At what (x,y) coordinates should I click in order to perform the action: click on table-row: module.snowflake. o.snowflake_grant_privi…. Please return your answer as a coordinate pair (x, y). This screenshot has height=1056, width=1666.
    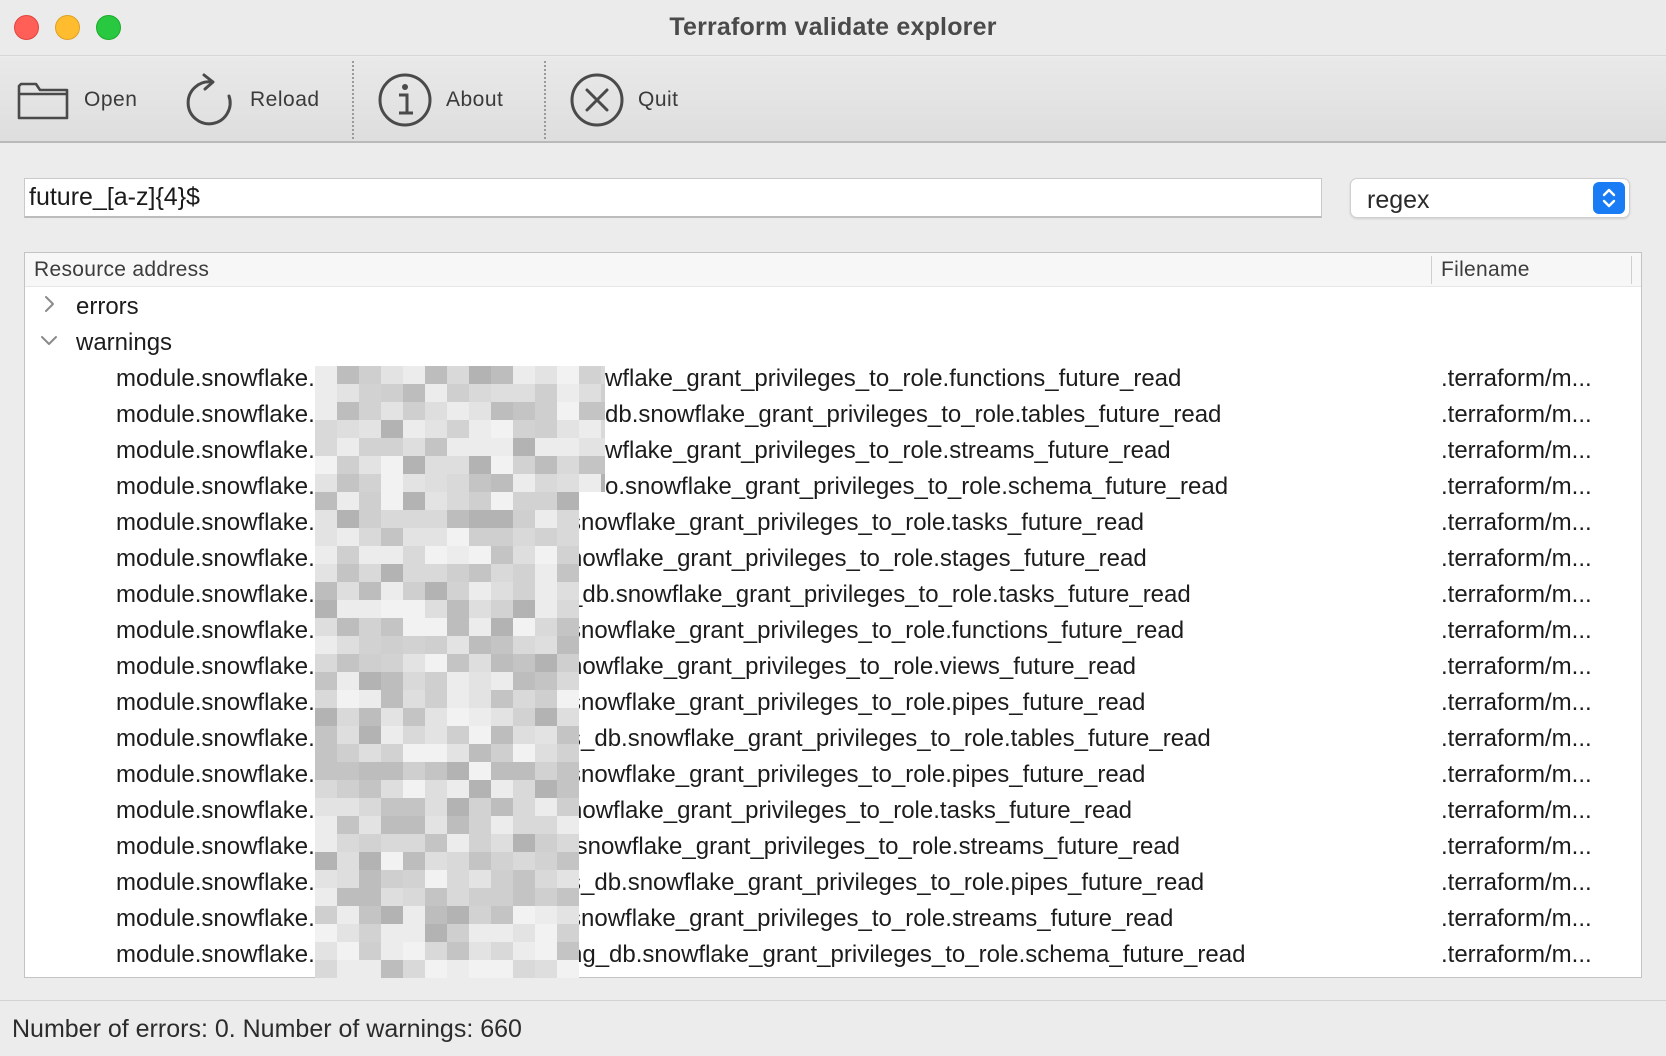
    Looking at the image, I should click on (833, 485).